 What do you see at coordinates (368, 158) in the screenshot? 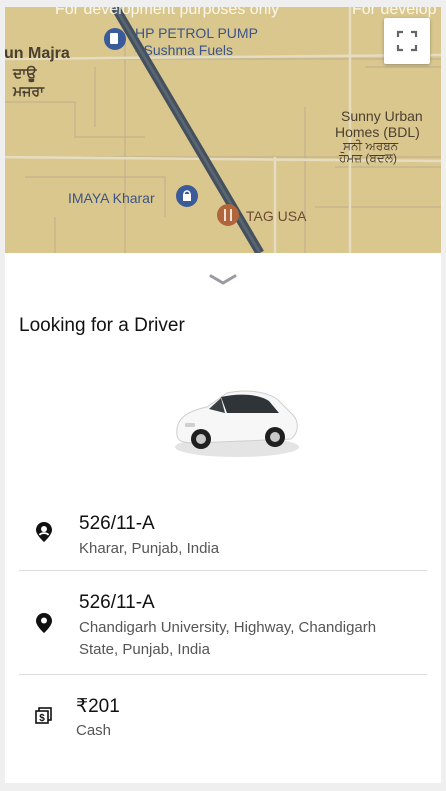
I see `map-label-homes-pa-2: ਹੋਮਜ਼ (ਬਦਲ)` at bounding box center [368, 158].